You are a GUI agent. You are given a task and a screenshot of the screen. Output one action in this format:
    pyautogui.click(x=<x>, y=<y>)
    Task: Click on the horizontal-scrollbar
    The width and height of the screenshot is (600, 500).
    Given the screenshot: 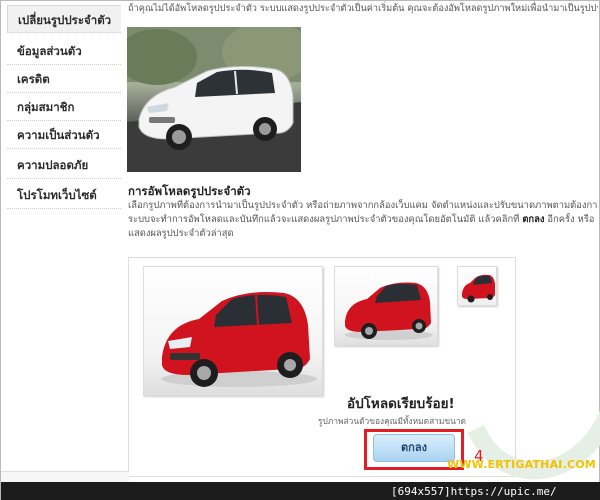 What is the action you would take?
    pyautogui.click(x=65, y=476)
    